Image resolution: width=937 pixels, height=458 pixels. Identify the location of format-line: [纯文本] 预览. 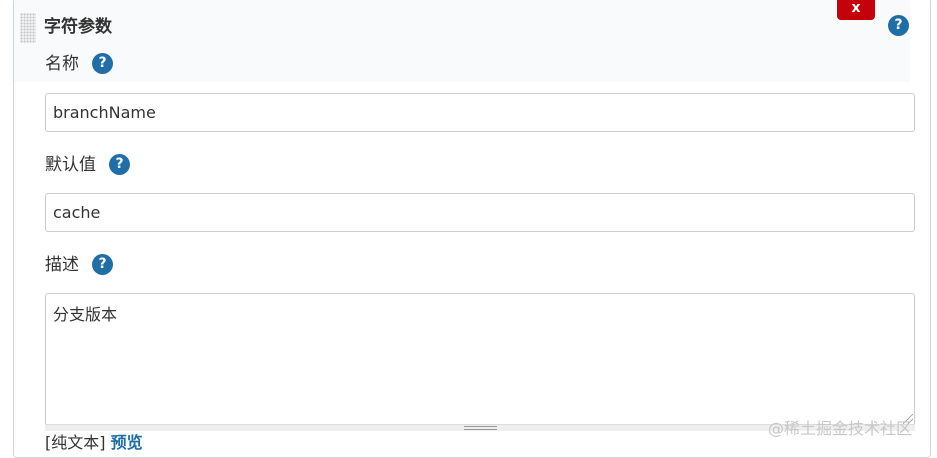
(94, 443).